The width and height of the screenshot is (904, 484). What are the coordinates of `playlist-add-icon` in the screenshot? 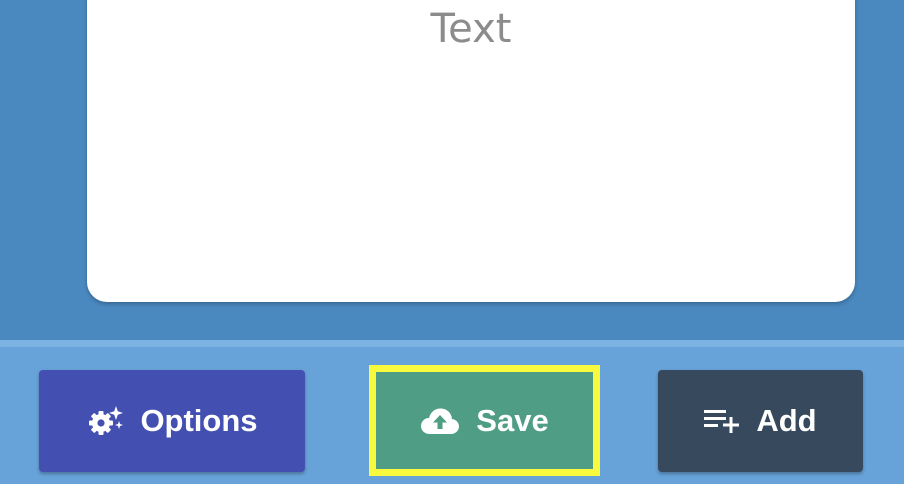 It's located at (722, 421).